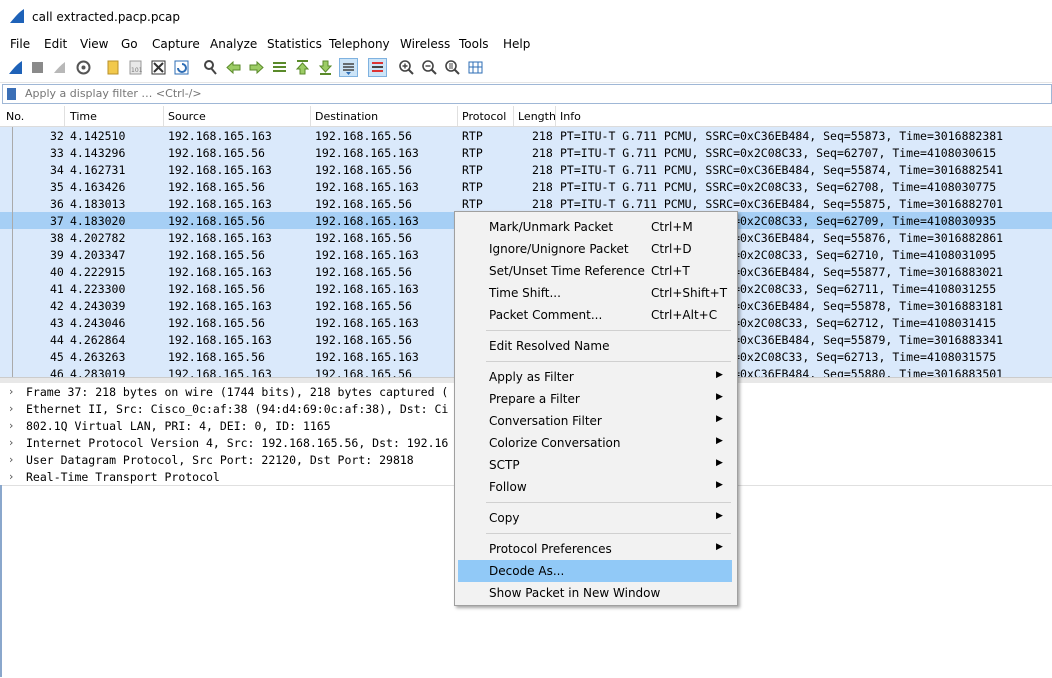 The image size is (1052, 678). What do you see at coordinates (98, 238) in the screenshot?
I see `cell-time: 4.202782` at bounding box center [98, 238].